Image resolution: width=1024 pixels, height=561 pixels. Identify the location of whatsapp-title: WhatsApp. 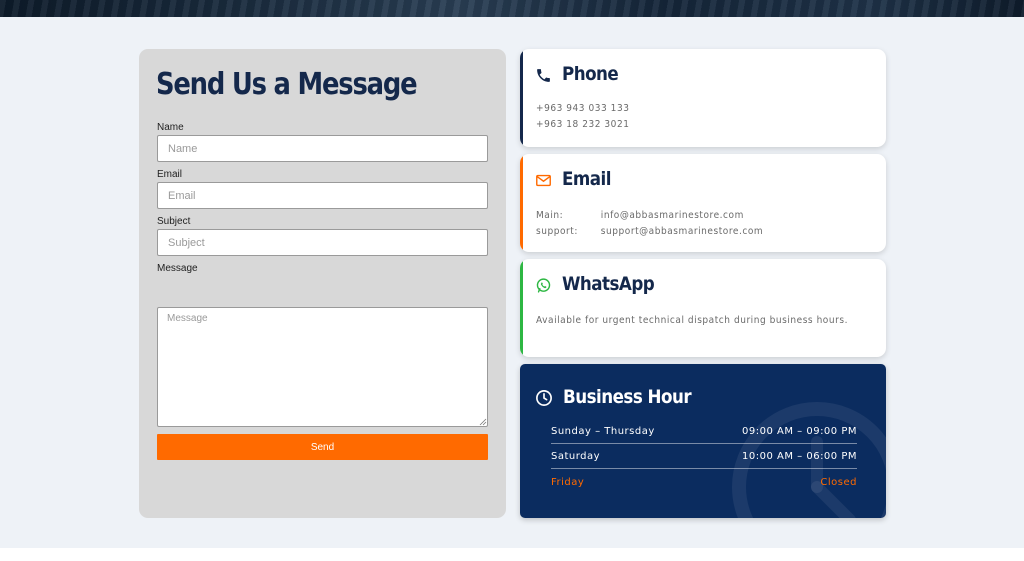
(608, 284).